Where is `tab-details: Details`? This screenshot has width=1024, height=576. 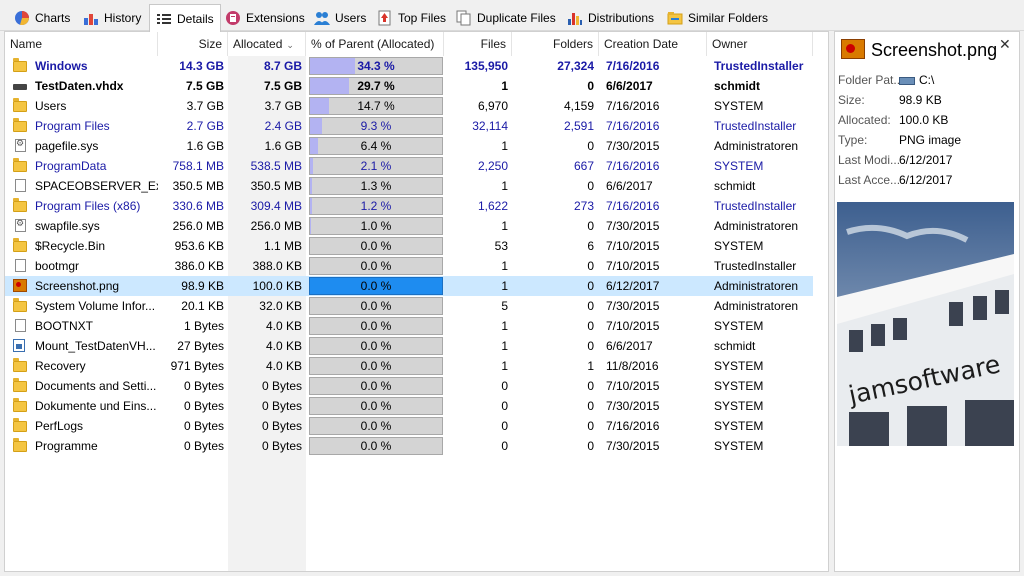 tab-details: Details is located at coordinates (185, 18).